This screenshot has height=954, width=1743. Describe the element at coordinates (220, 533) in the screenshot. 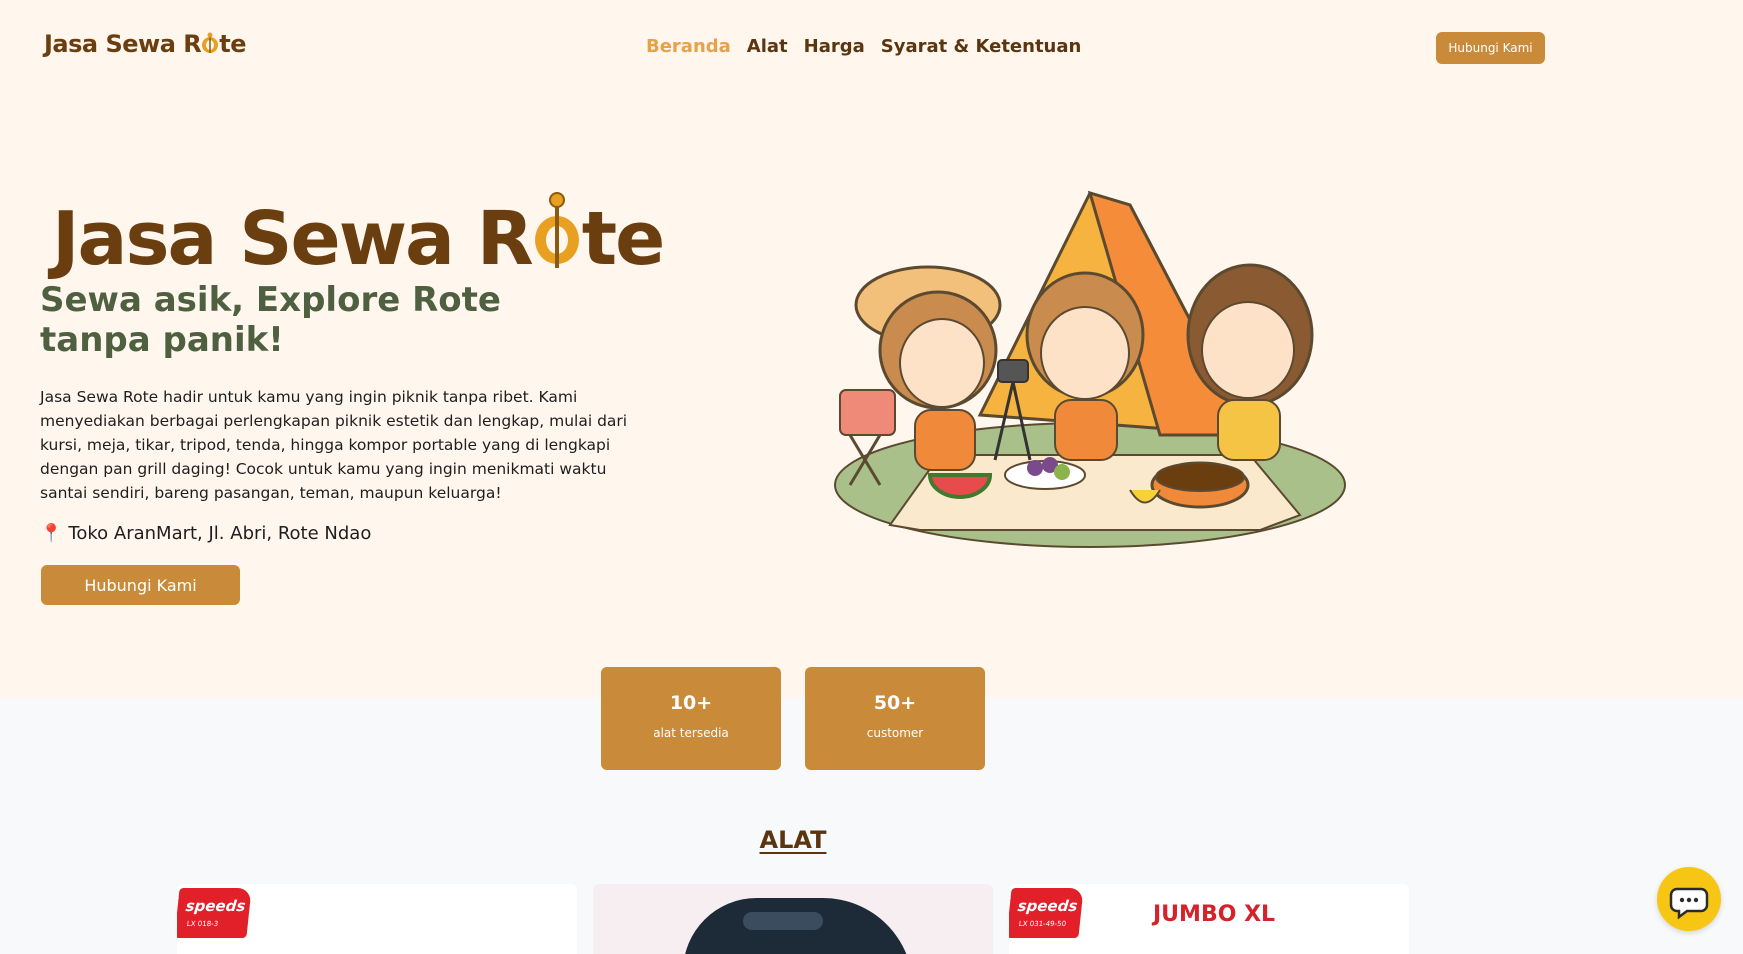

I see `hero-location-text: Toko AranMart, Jl. Abri, Rote Ndao` at that location.